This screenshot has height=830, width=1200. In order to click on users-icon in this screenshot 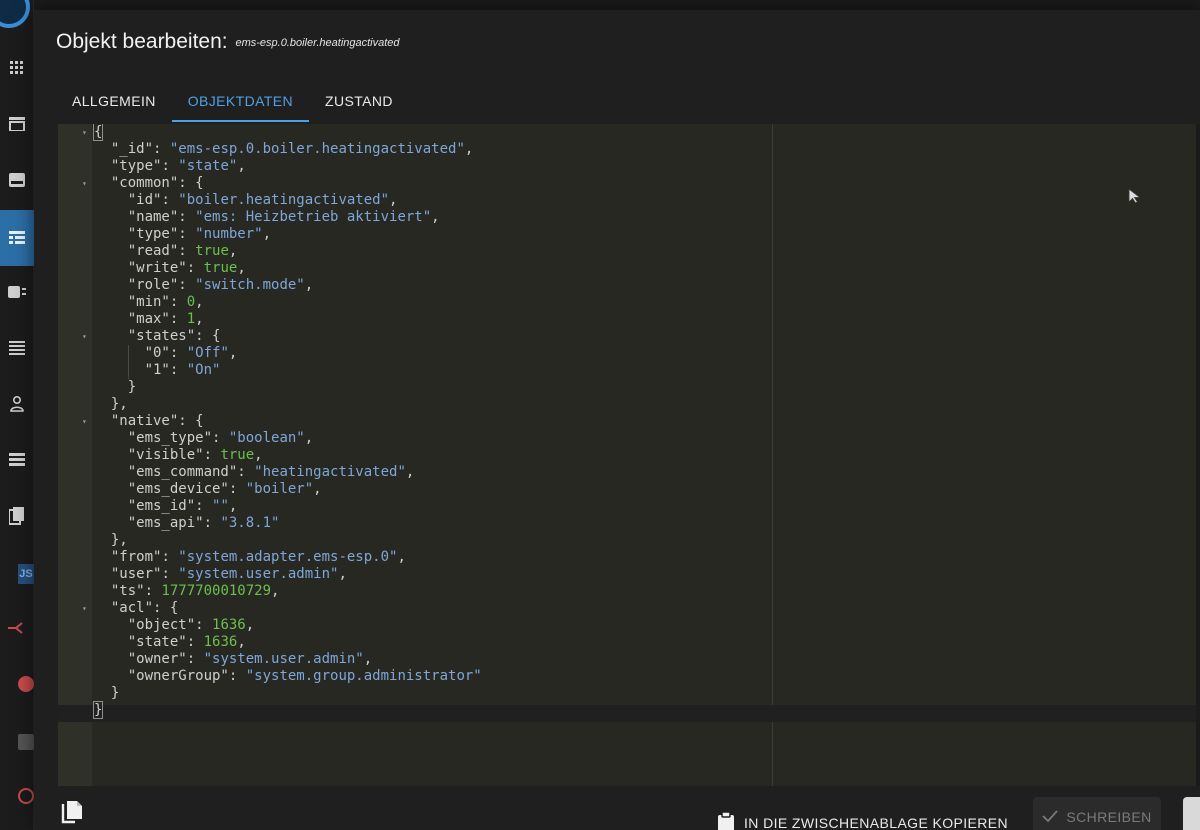, I will do `click(17, 404)`.